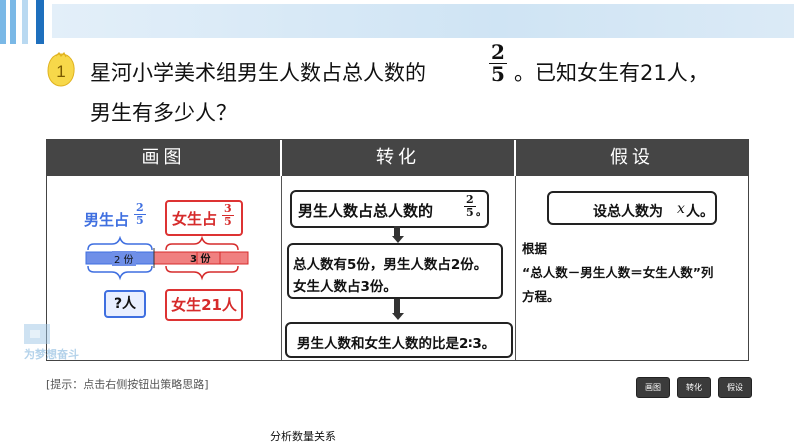  What do you see at coordinates (541, 296) in the screenshot?
I see `assume-line-3: 方程。` at bounding box center [541, 296].